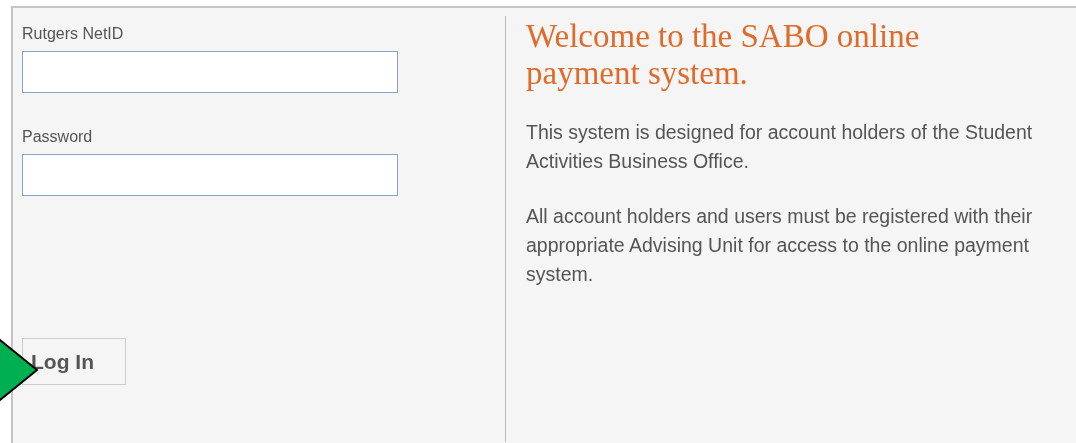 The width and height of the screenshot is (1076, 443). What do you see at coordinates (57, 137) in the screenshot?
I see `field-label: Password` at bounding box center [57, 137].